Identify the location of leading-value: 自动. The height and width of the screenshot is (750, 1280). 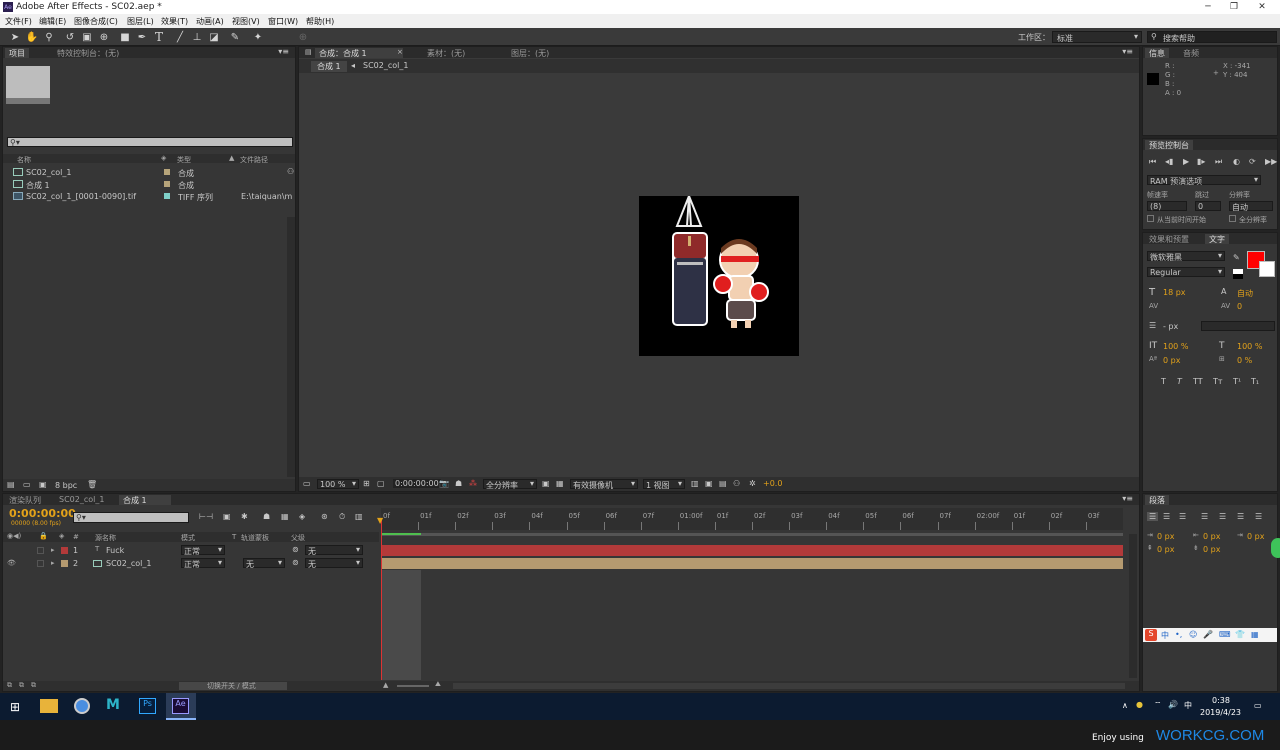
(1245, 293).